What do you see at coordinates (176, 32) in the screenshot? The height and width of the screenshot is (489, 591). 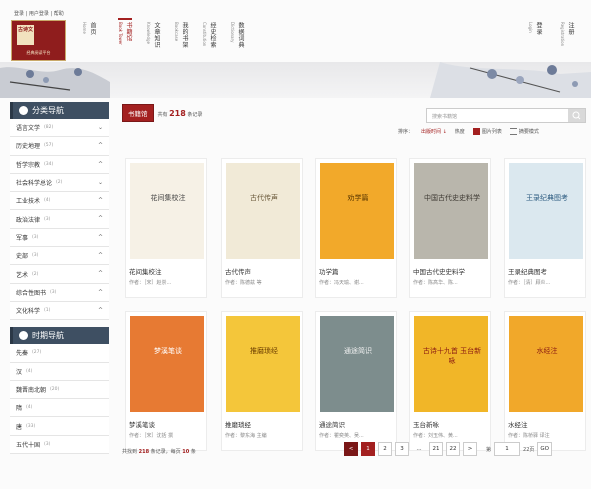 I see `nav-item-en: Bookcase` at bounding box center [176, 32].